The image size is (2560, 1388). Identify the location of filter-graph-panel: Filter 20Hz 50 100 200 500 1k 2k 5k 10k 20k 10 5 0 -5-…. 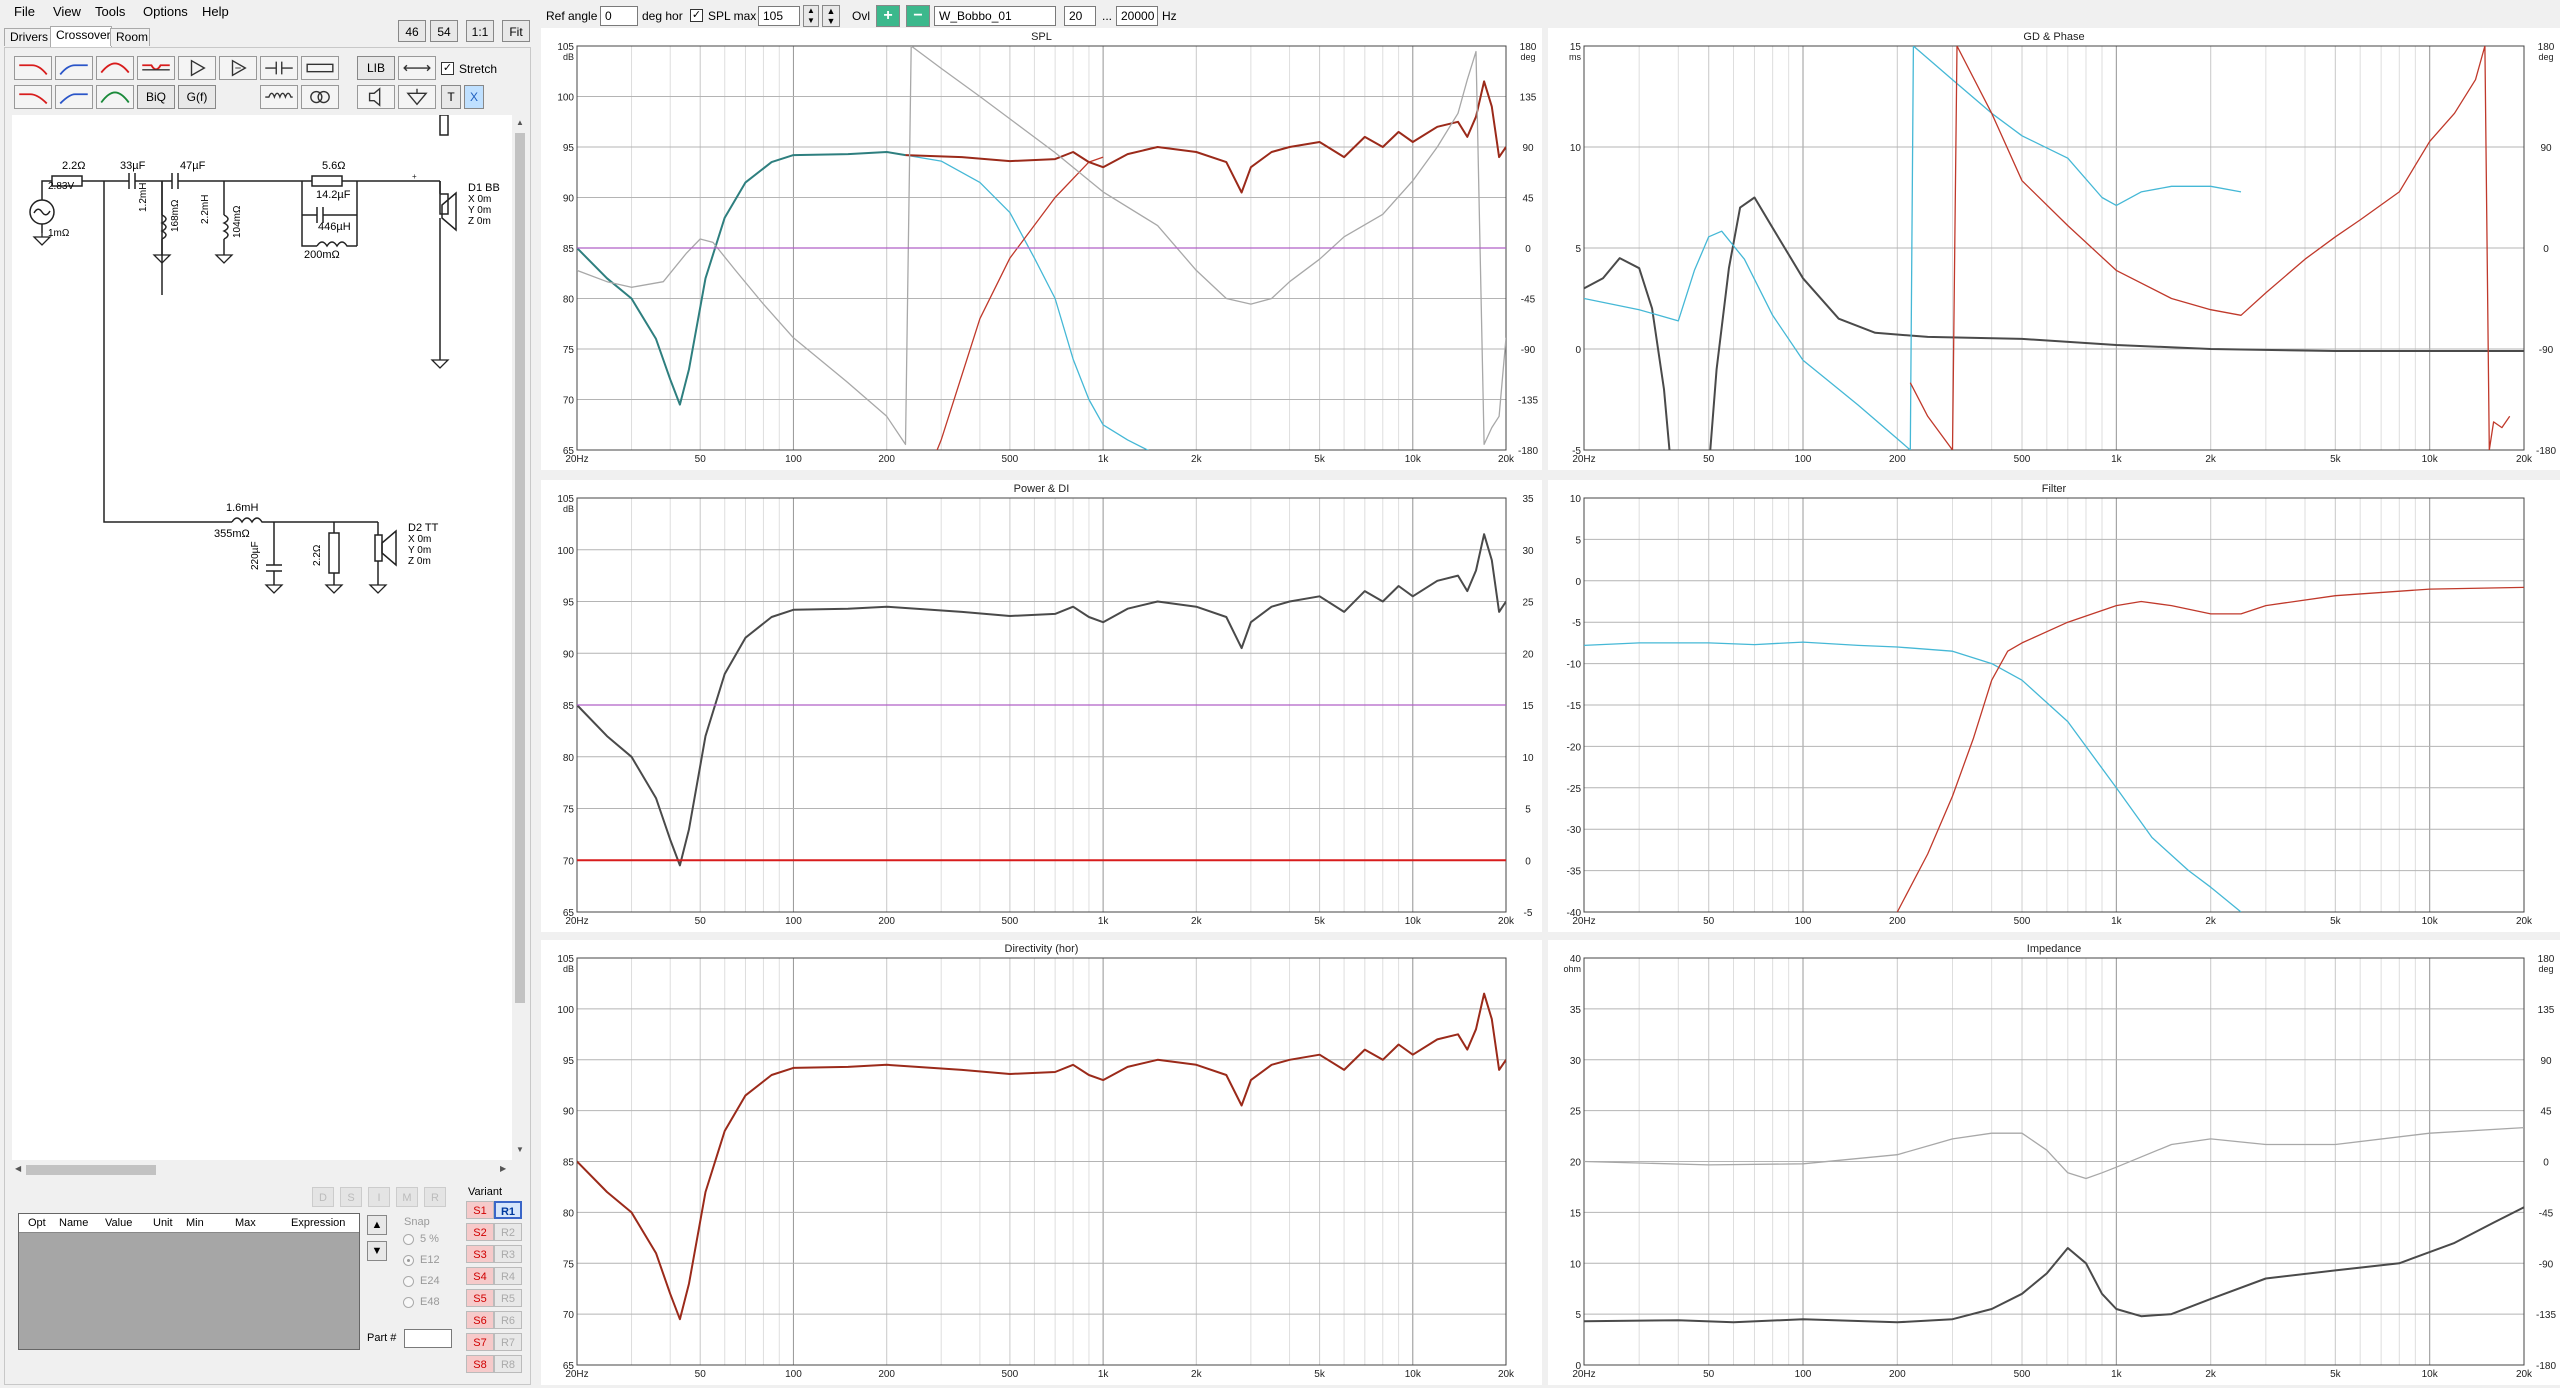
(2054, 706).